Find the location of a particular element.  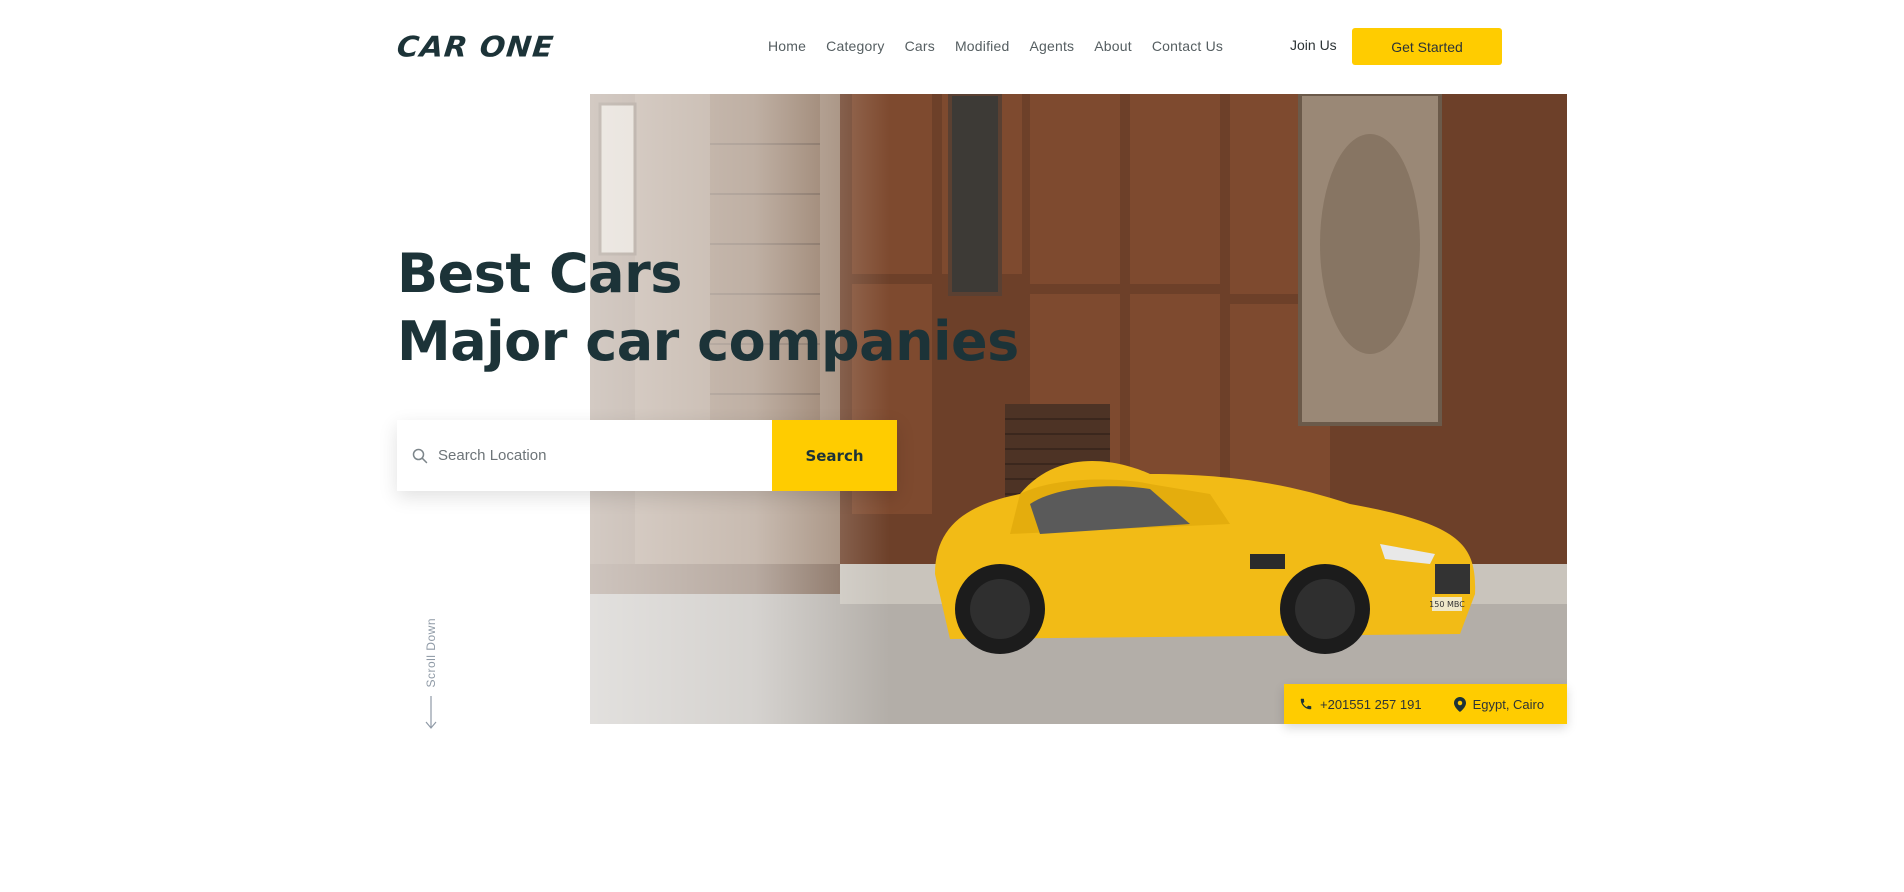

search-field is located at coordinates (584, 455).